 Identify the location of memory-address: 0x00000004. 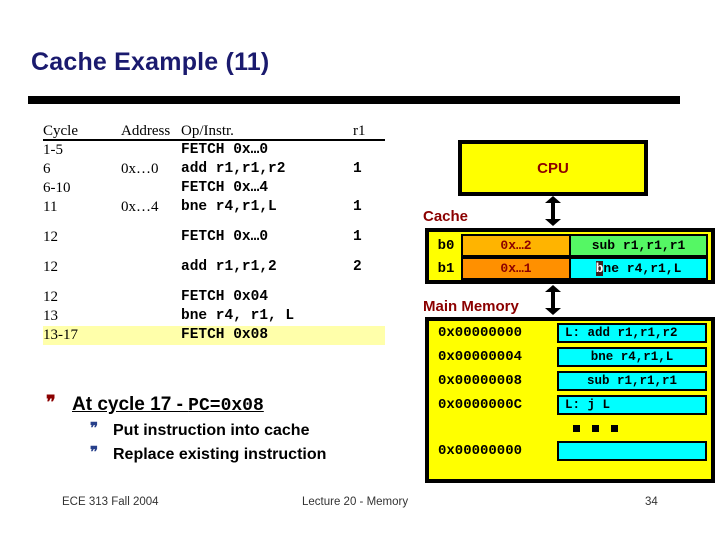
(480, 357).